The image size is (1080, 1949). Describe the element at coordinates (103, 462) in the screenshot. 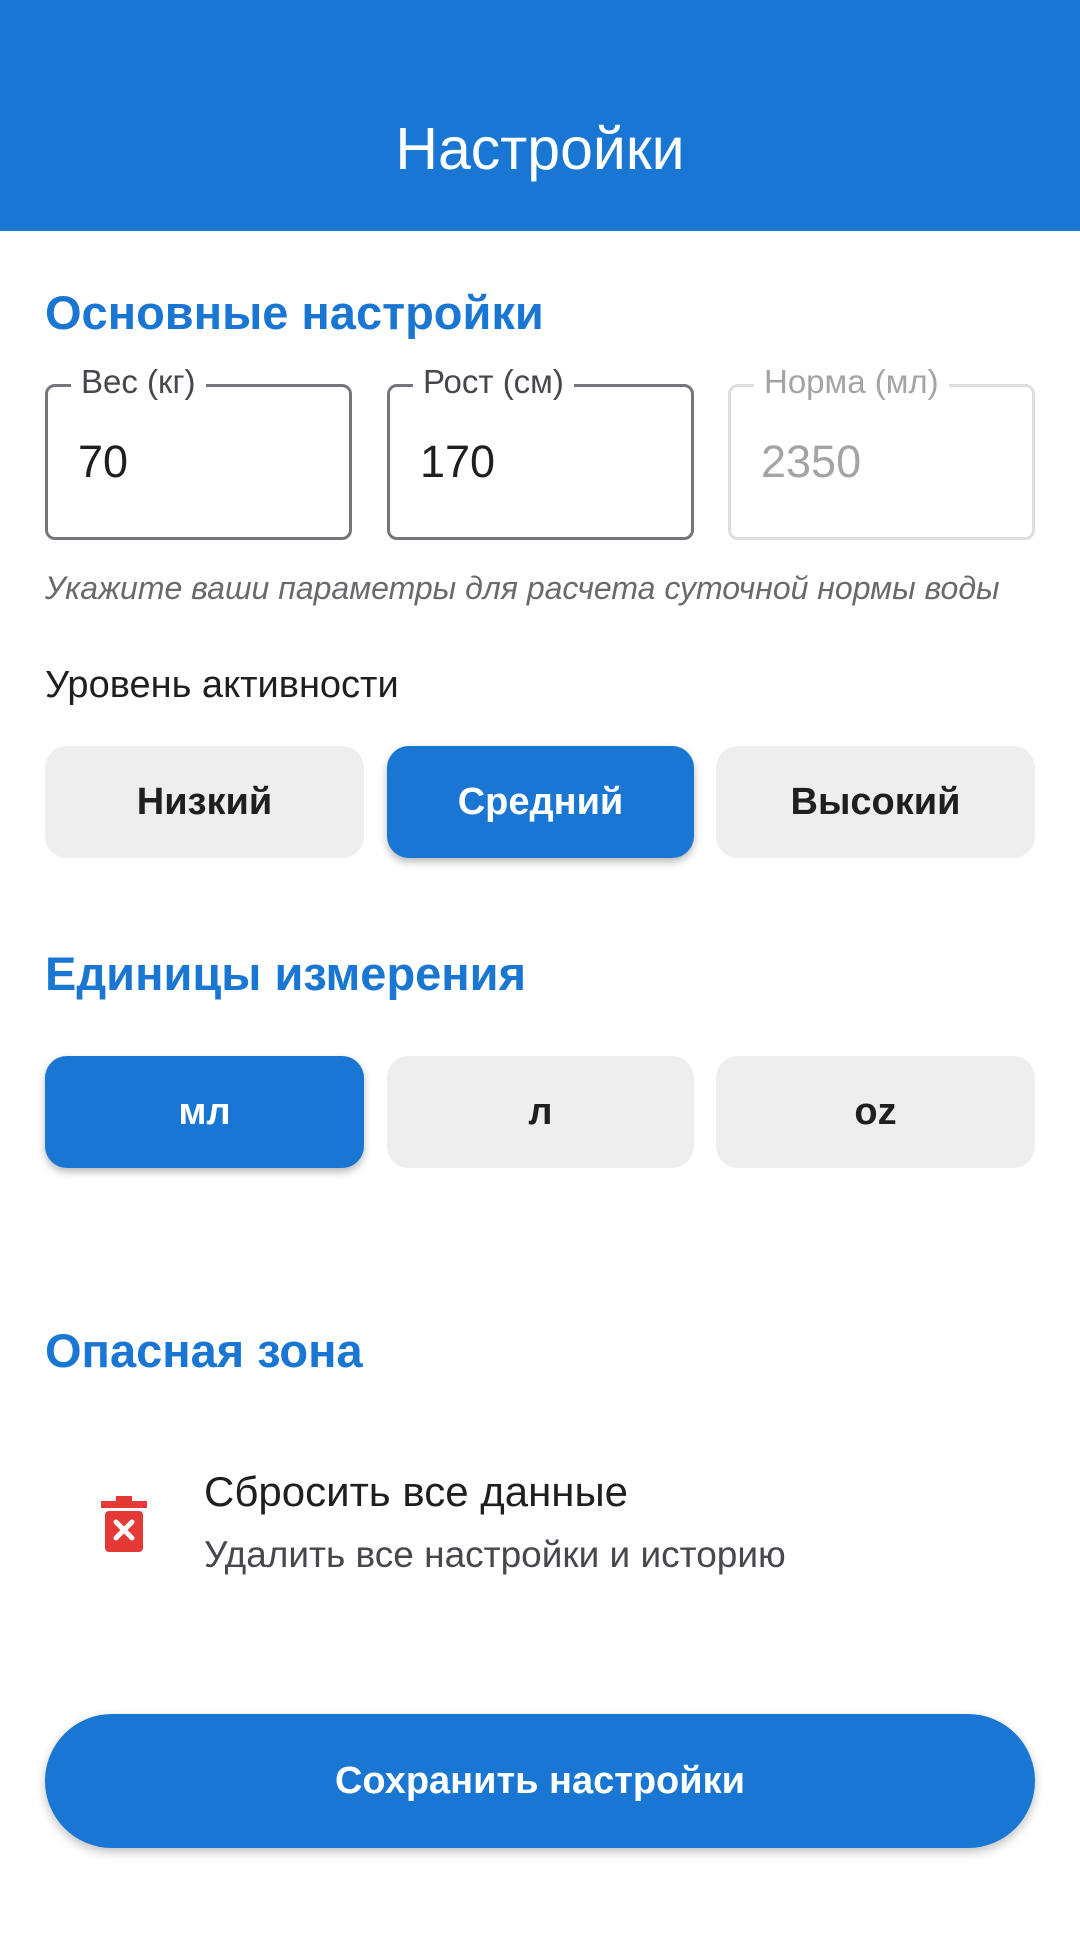

I see `weight-field-value: 70` at that location.